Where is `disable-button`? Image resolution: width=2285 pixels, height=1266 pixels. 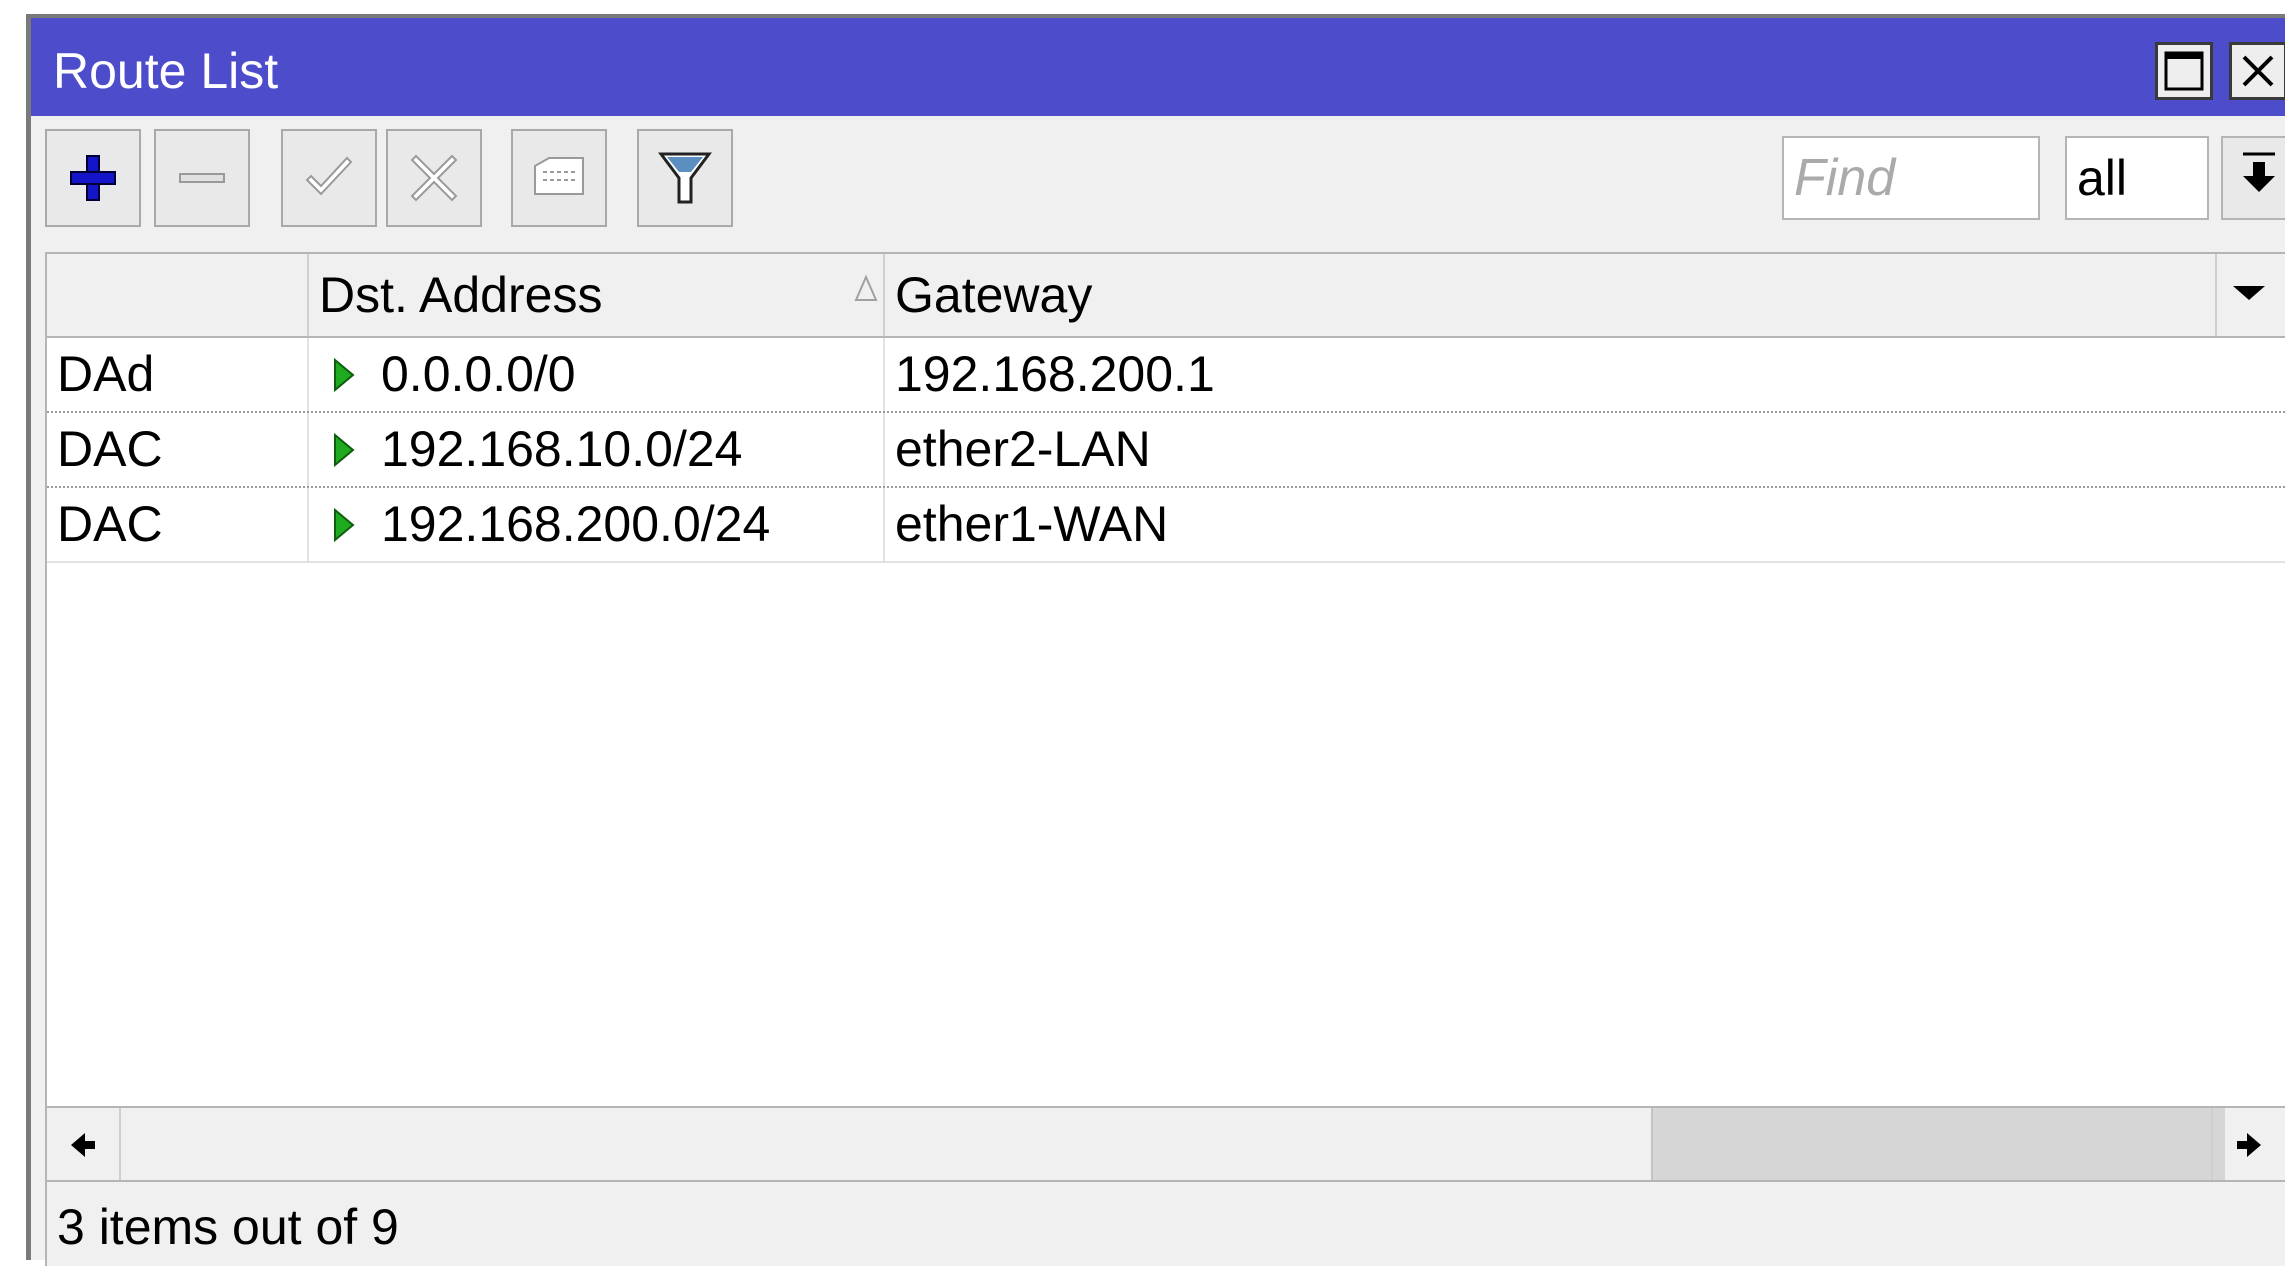
disable-button is located at coordinates (434, 178).